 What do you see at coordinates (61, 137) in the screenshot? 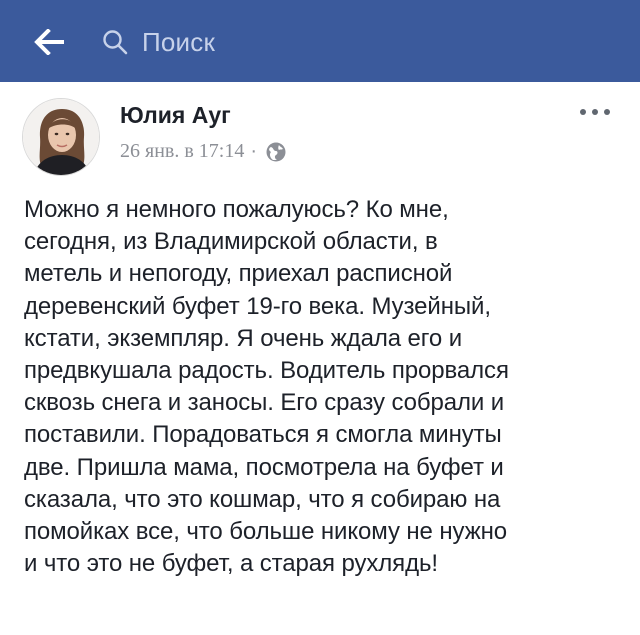
I see `avatar` at bounding box center [61, 137].